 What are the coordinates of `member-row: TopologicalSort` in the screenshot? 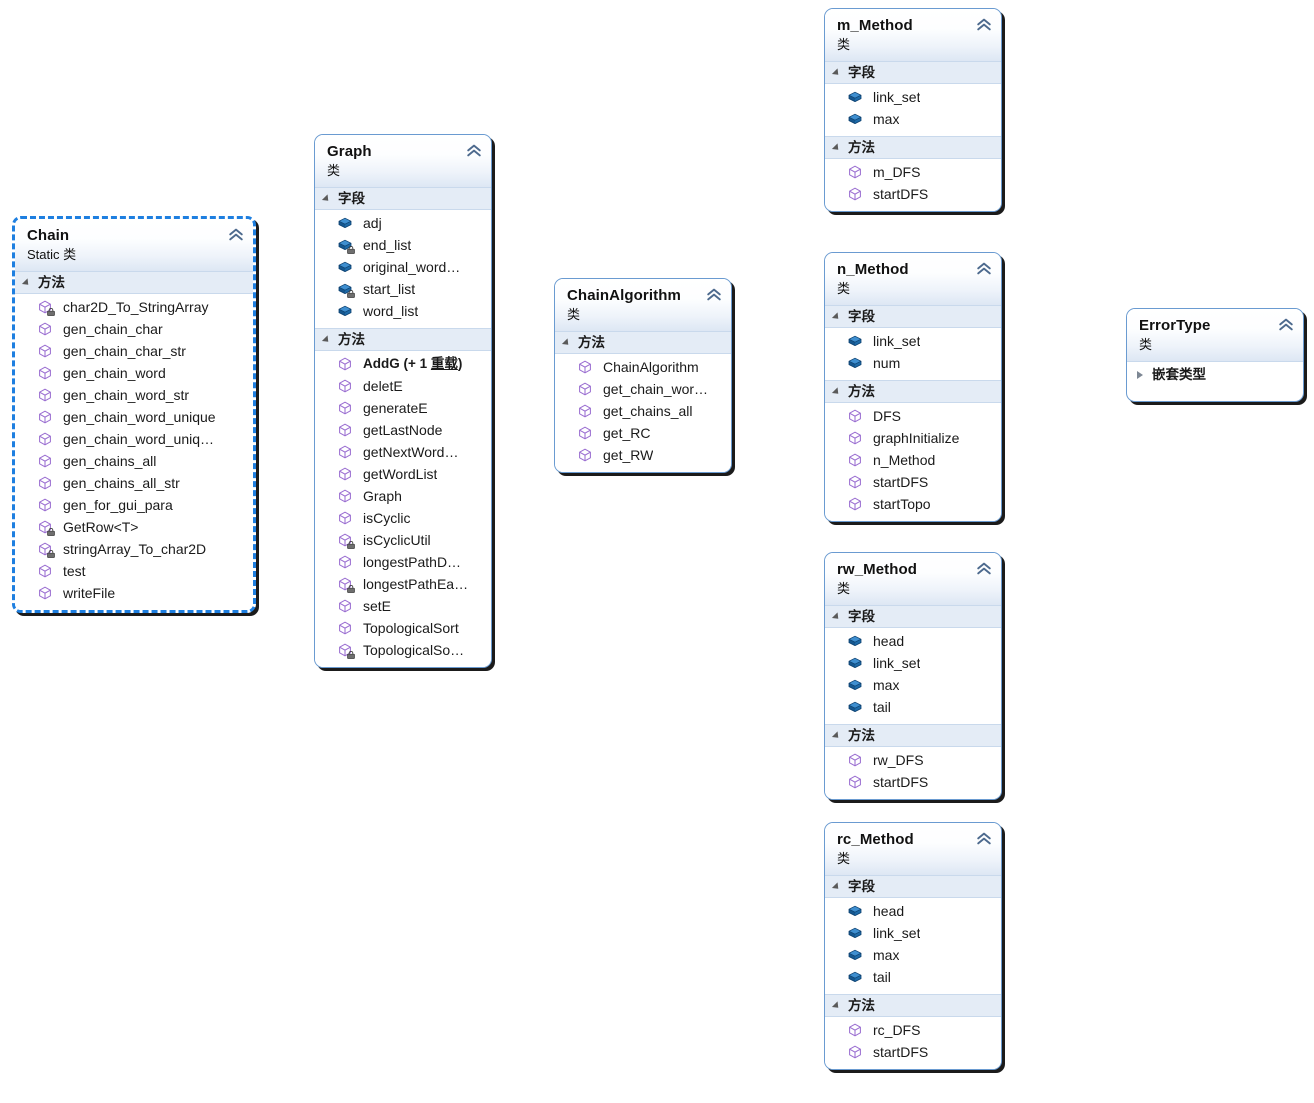 It's located at (403, 628).